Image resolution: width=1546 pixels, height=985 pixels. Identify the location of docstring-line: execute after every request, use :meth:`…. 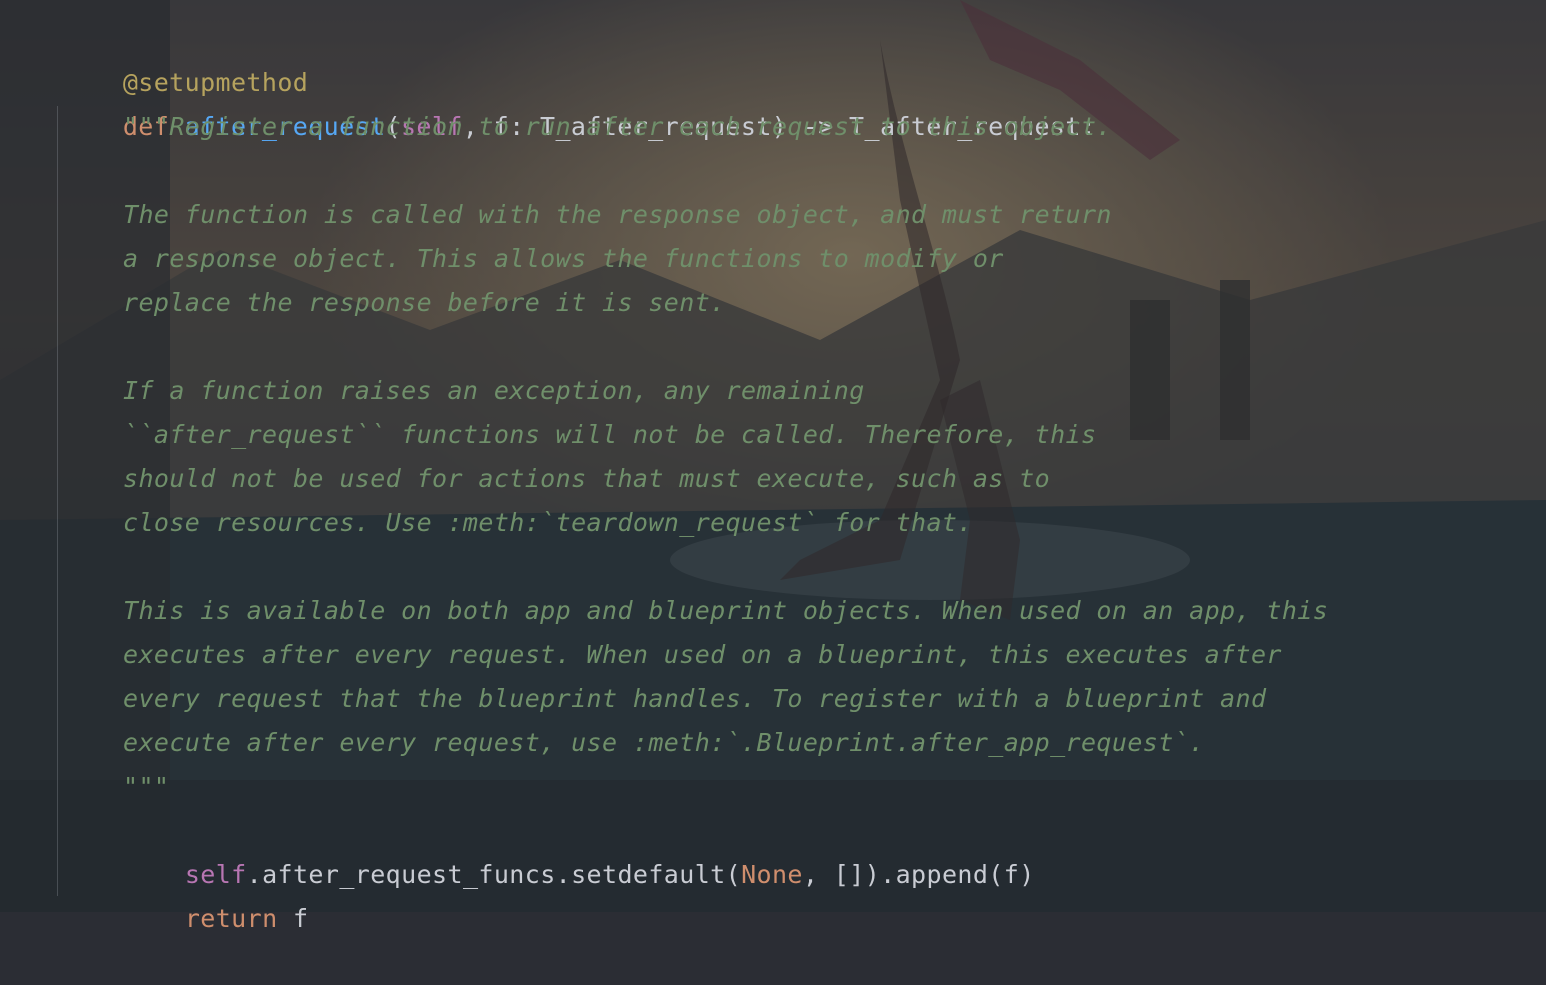
(664, 742).